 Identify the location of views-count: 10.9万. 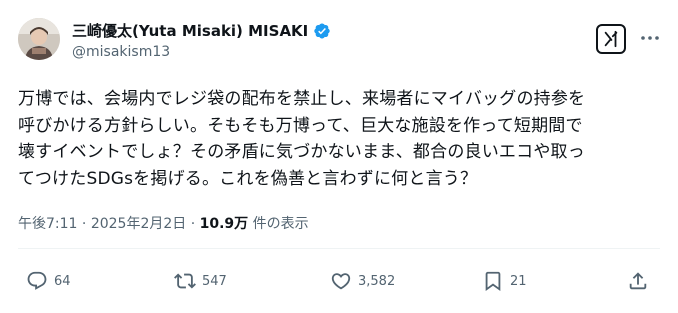
(224, 224).